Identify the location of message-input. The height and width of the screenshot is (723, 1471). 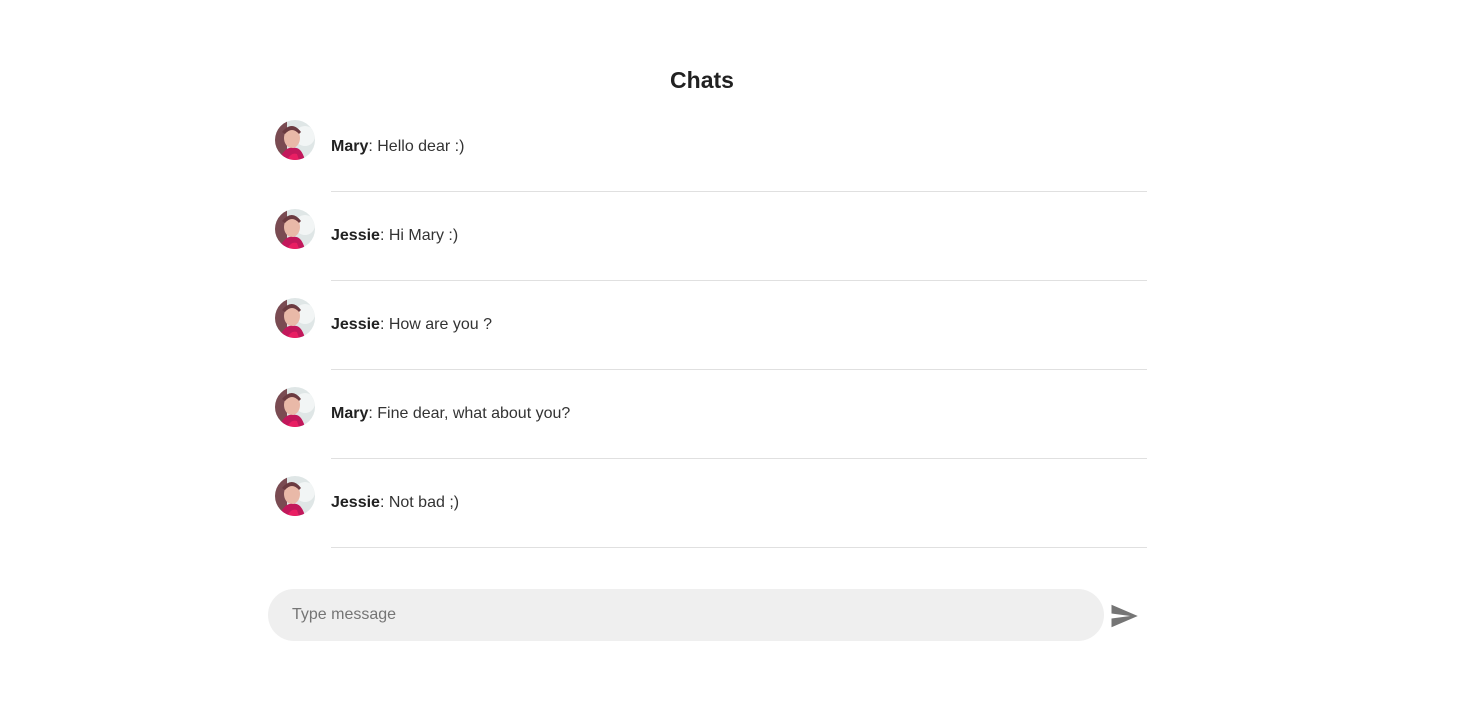
(682, 615).